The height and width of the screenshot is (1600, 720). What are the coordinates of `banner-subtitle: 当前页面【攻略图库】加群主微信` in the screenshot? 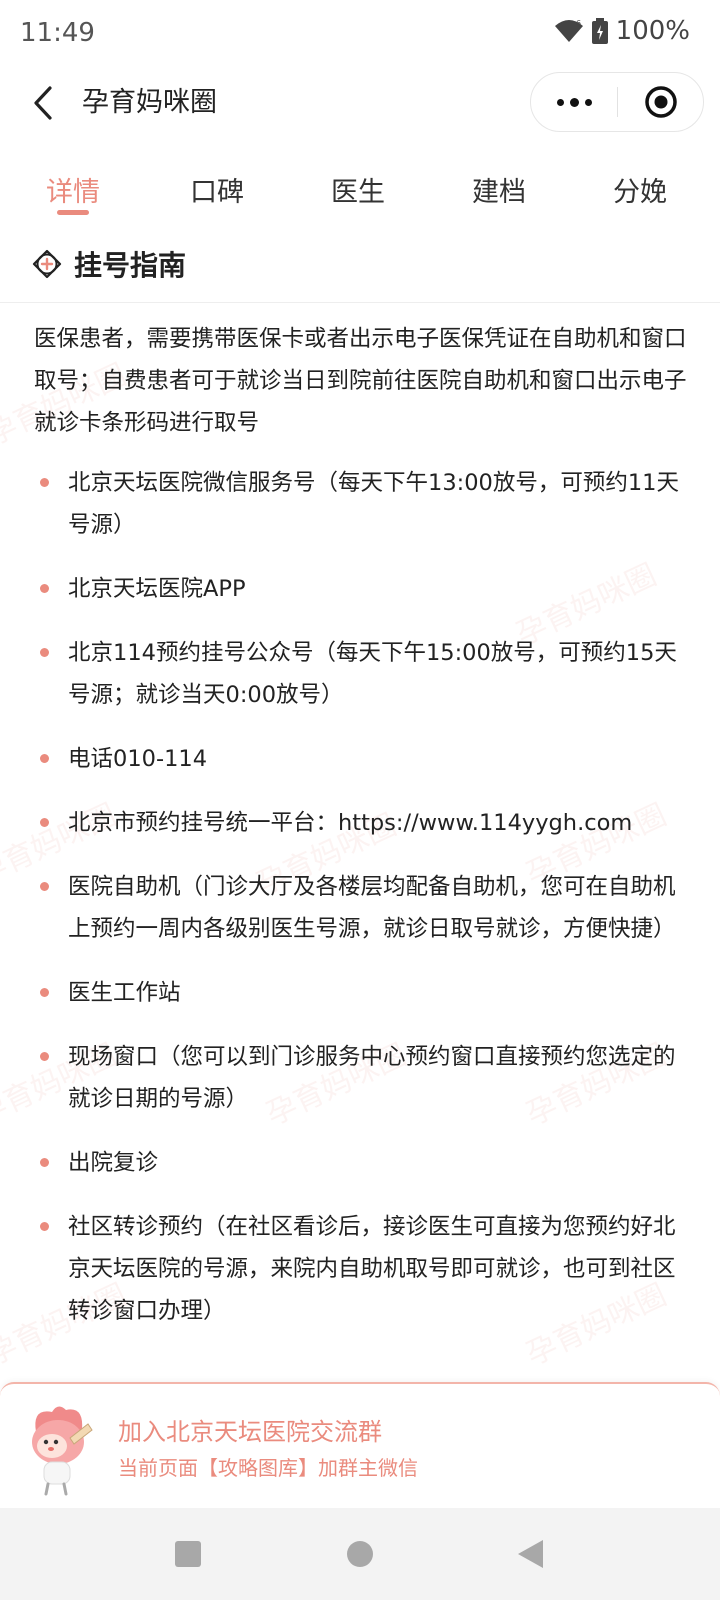 It's located at (268, 1468).